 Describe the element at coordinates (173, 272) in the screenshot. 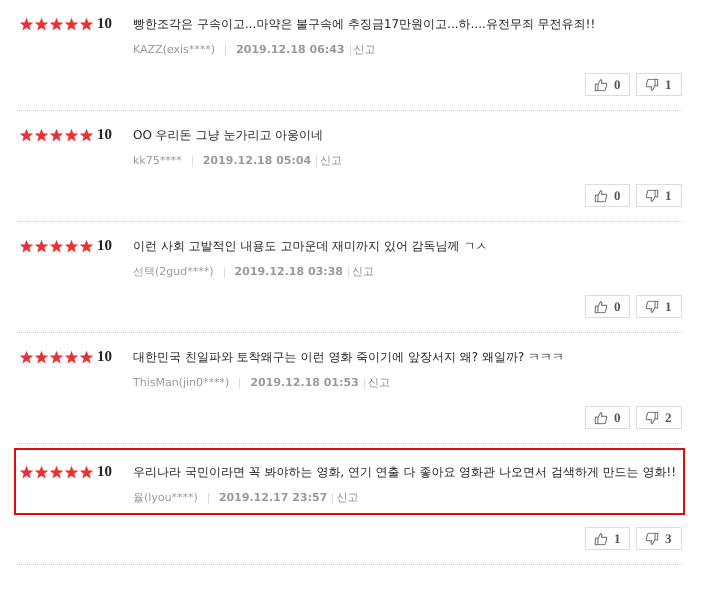

I see `author: 선택(2gud****)` at that location.